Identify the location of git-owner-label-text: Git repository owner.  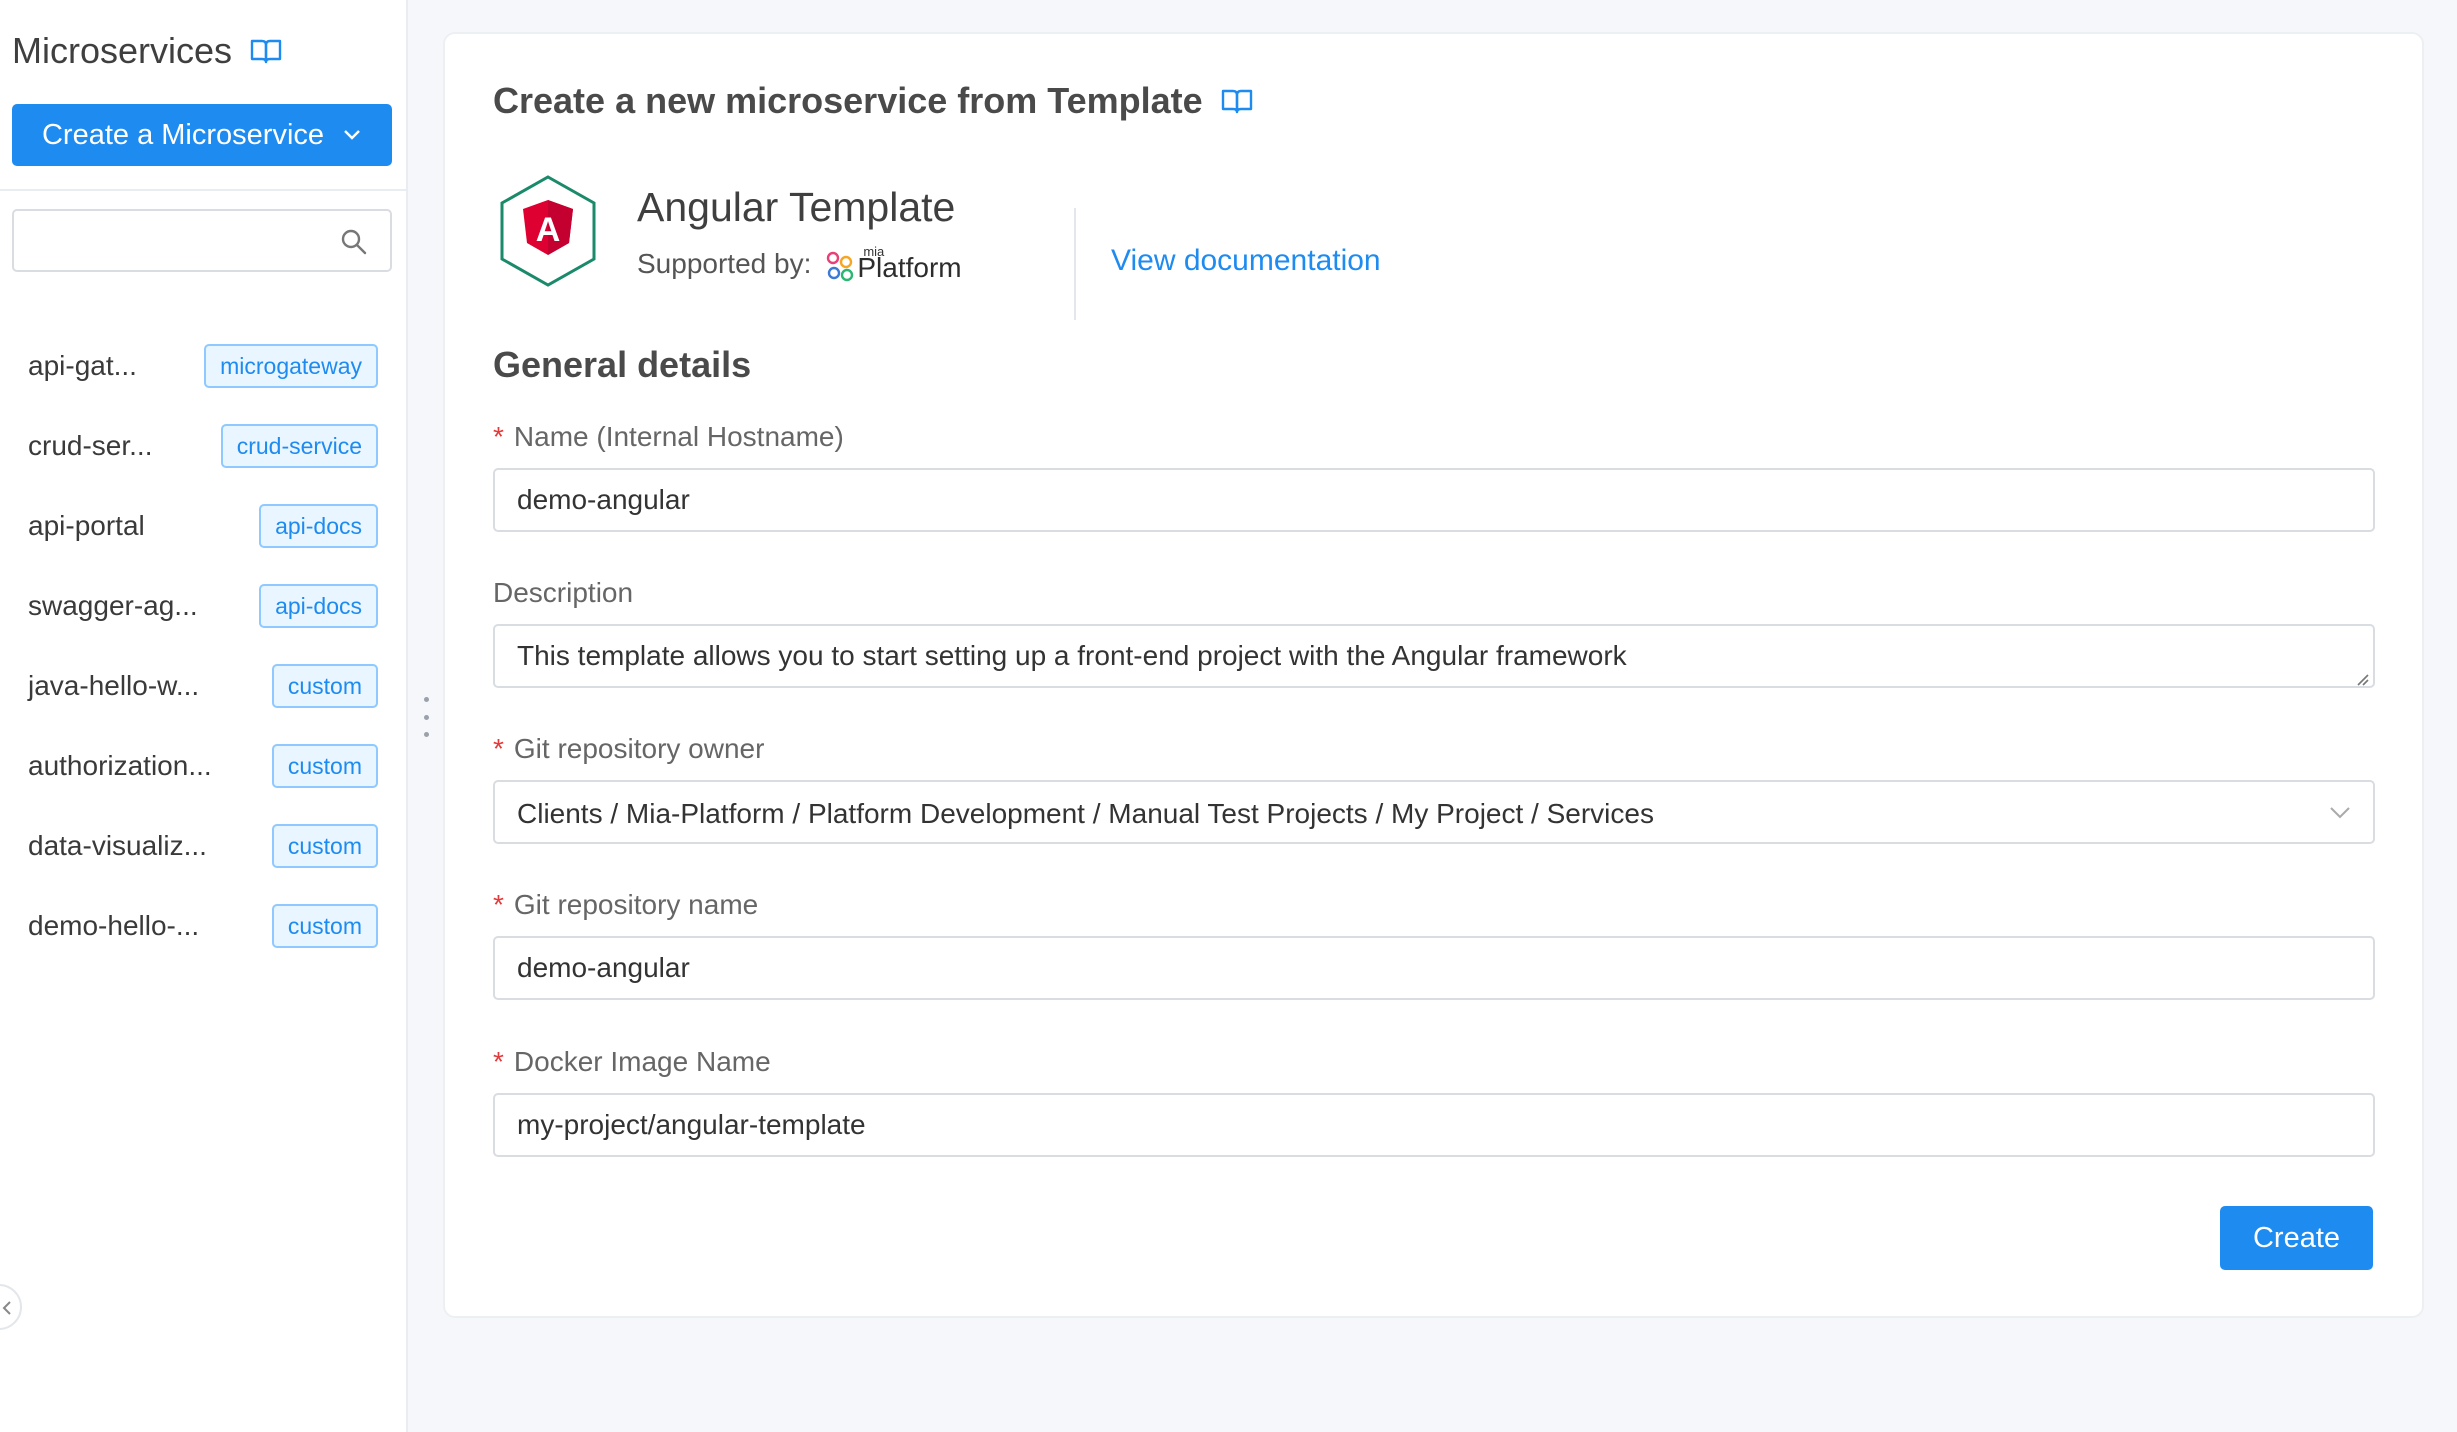
(639, 748).